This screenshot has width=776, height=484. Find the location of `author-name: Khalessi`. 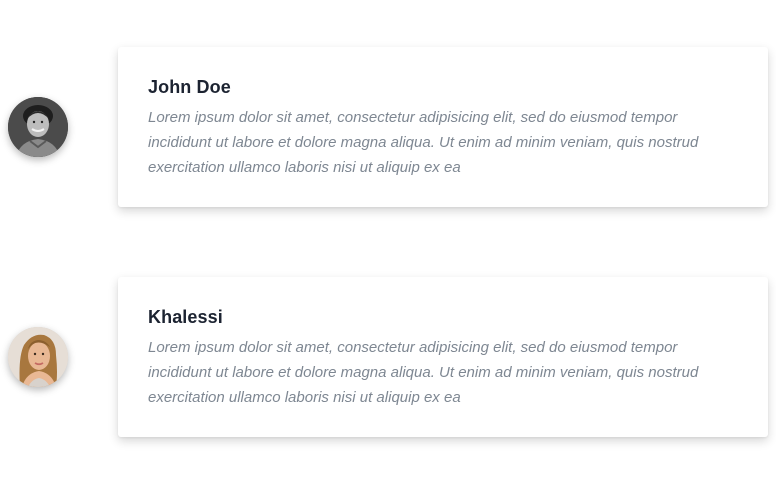

author-name: Khalessi is located at coordinates (185, 317).